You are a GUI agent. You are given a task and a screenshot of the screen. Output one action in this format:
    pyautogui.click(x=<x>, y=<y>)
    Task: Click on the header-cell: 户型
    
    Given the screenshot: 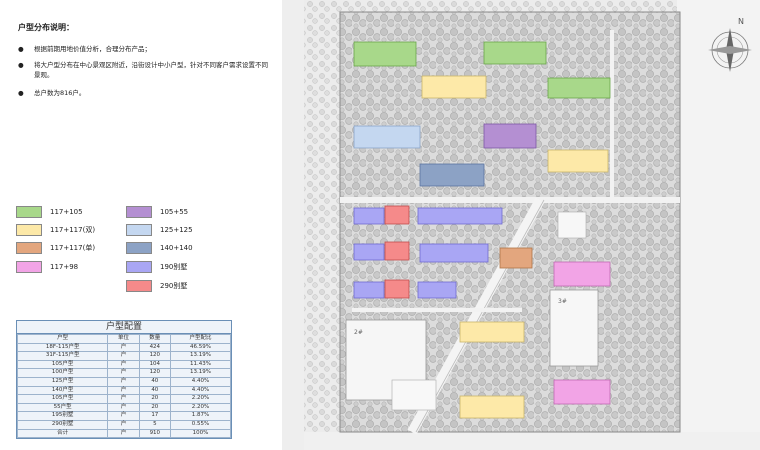 What is the action you would take?
    pyautogui.click(x=62, y=339)
    